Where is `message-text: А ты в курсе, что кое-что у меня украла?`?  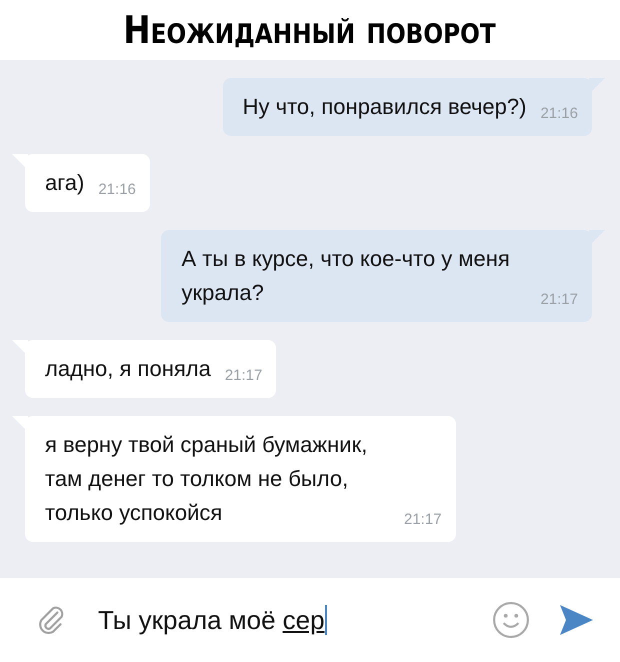
message-text: А ты в курсе, что кое-что у меня украла? is located at coordinates (346, 276).